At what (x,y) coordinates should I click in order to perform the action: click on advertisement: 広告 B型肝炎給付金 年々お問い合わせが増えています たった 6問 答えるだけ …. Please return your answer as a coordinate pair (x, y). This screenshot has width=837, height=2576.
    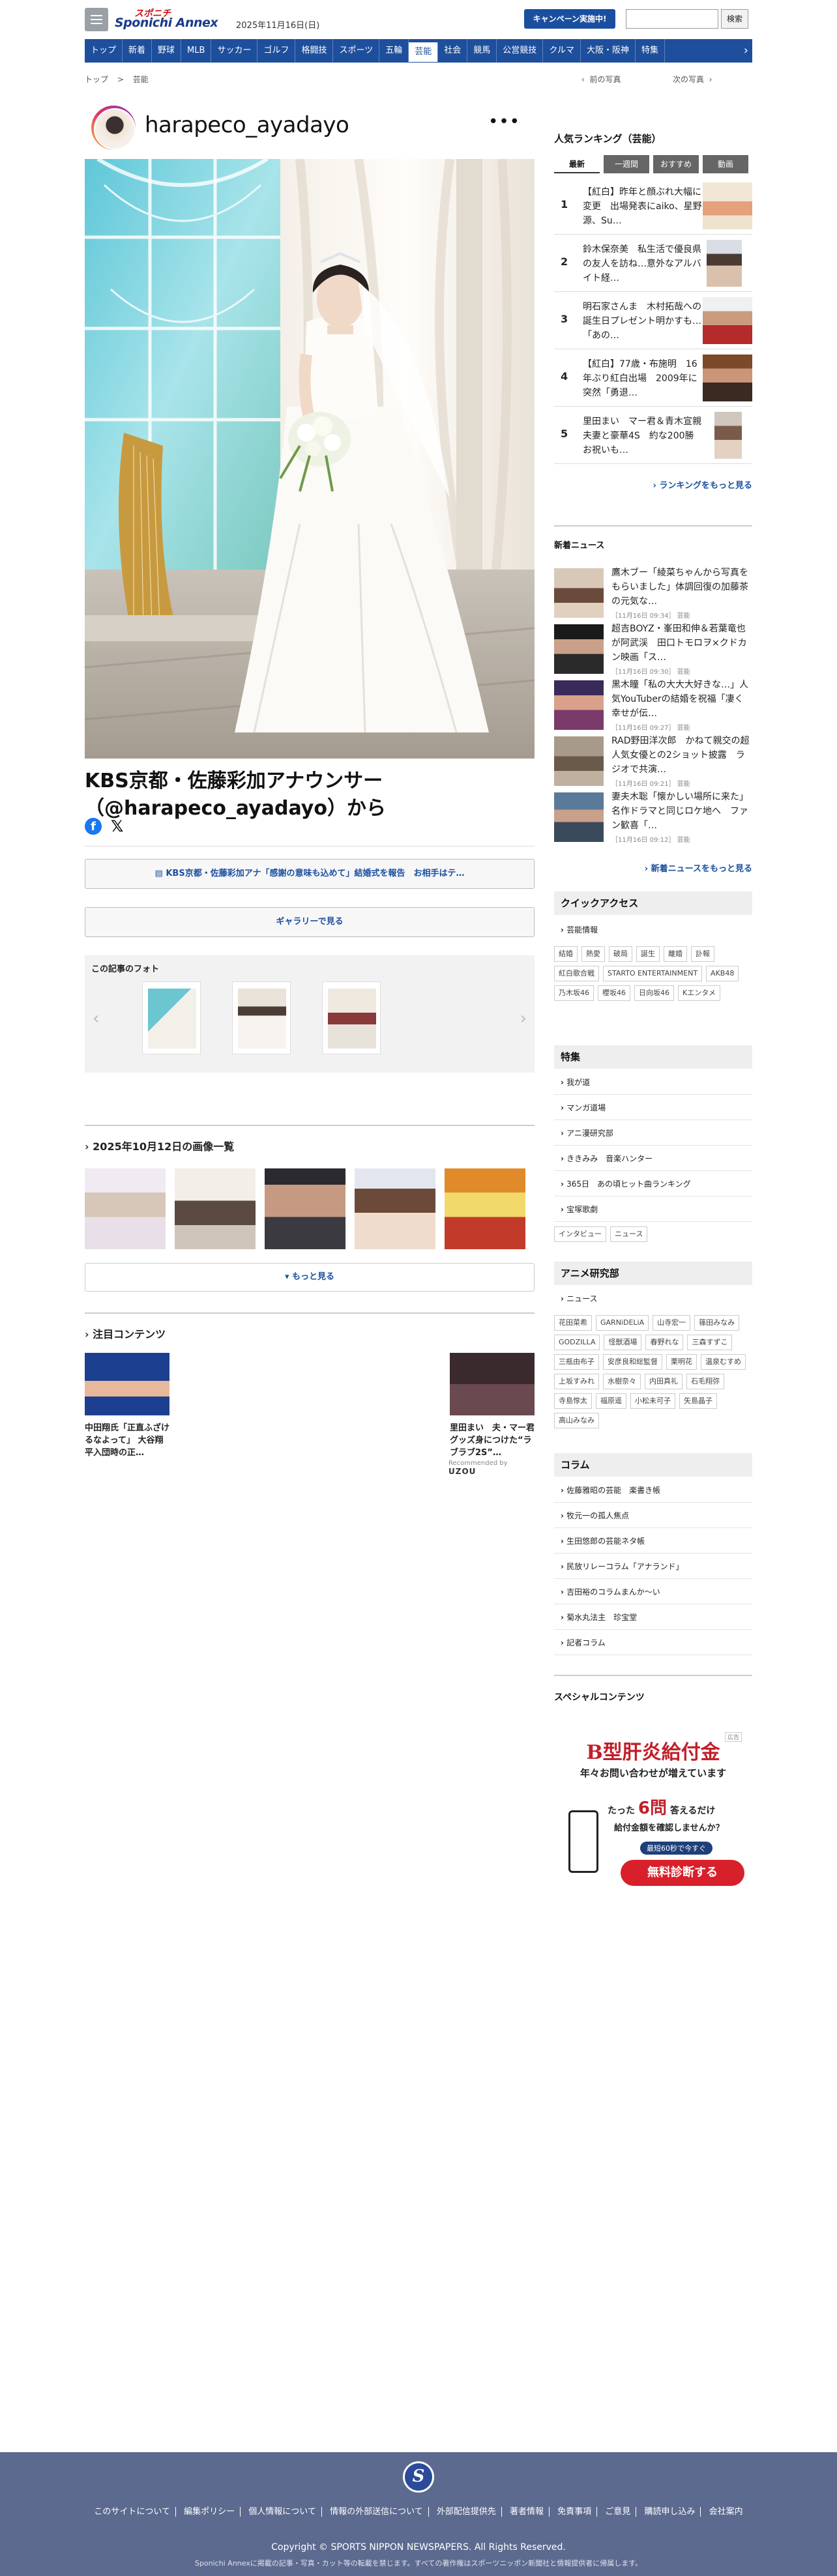
    Looking at the image, I should click on (653, 1811).